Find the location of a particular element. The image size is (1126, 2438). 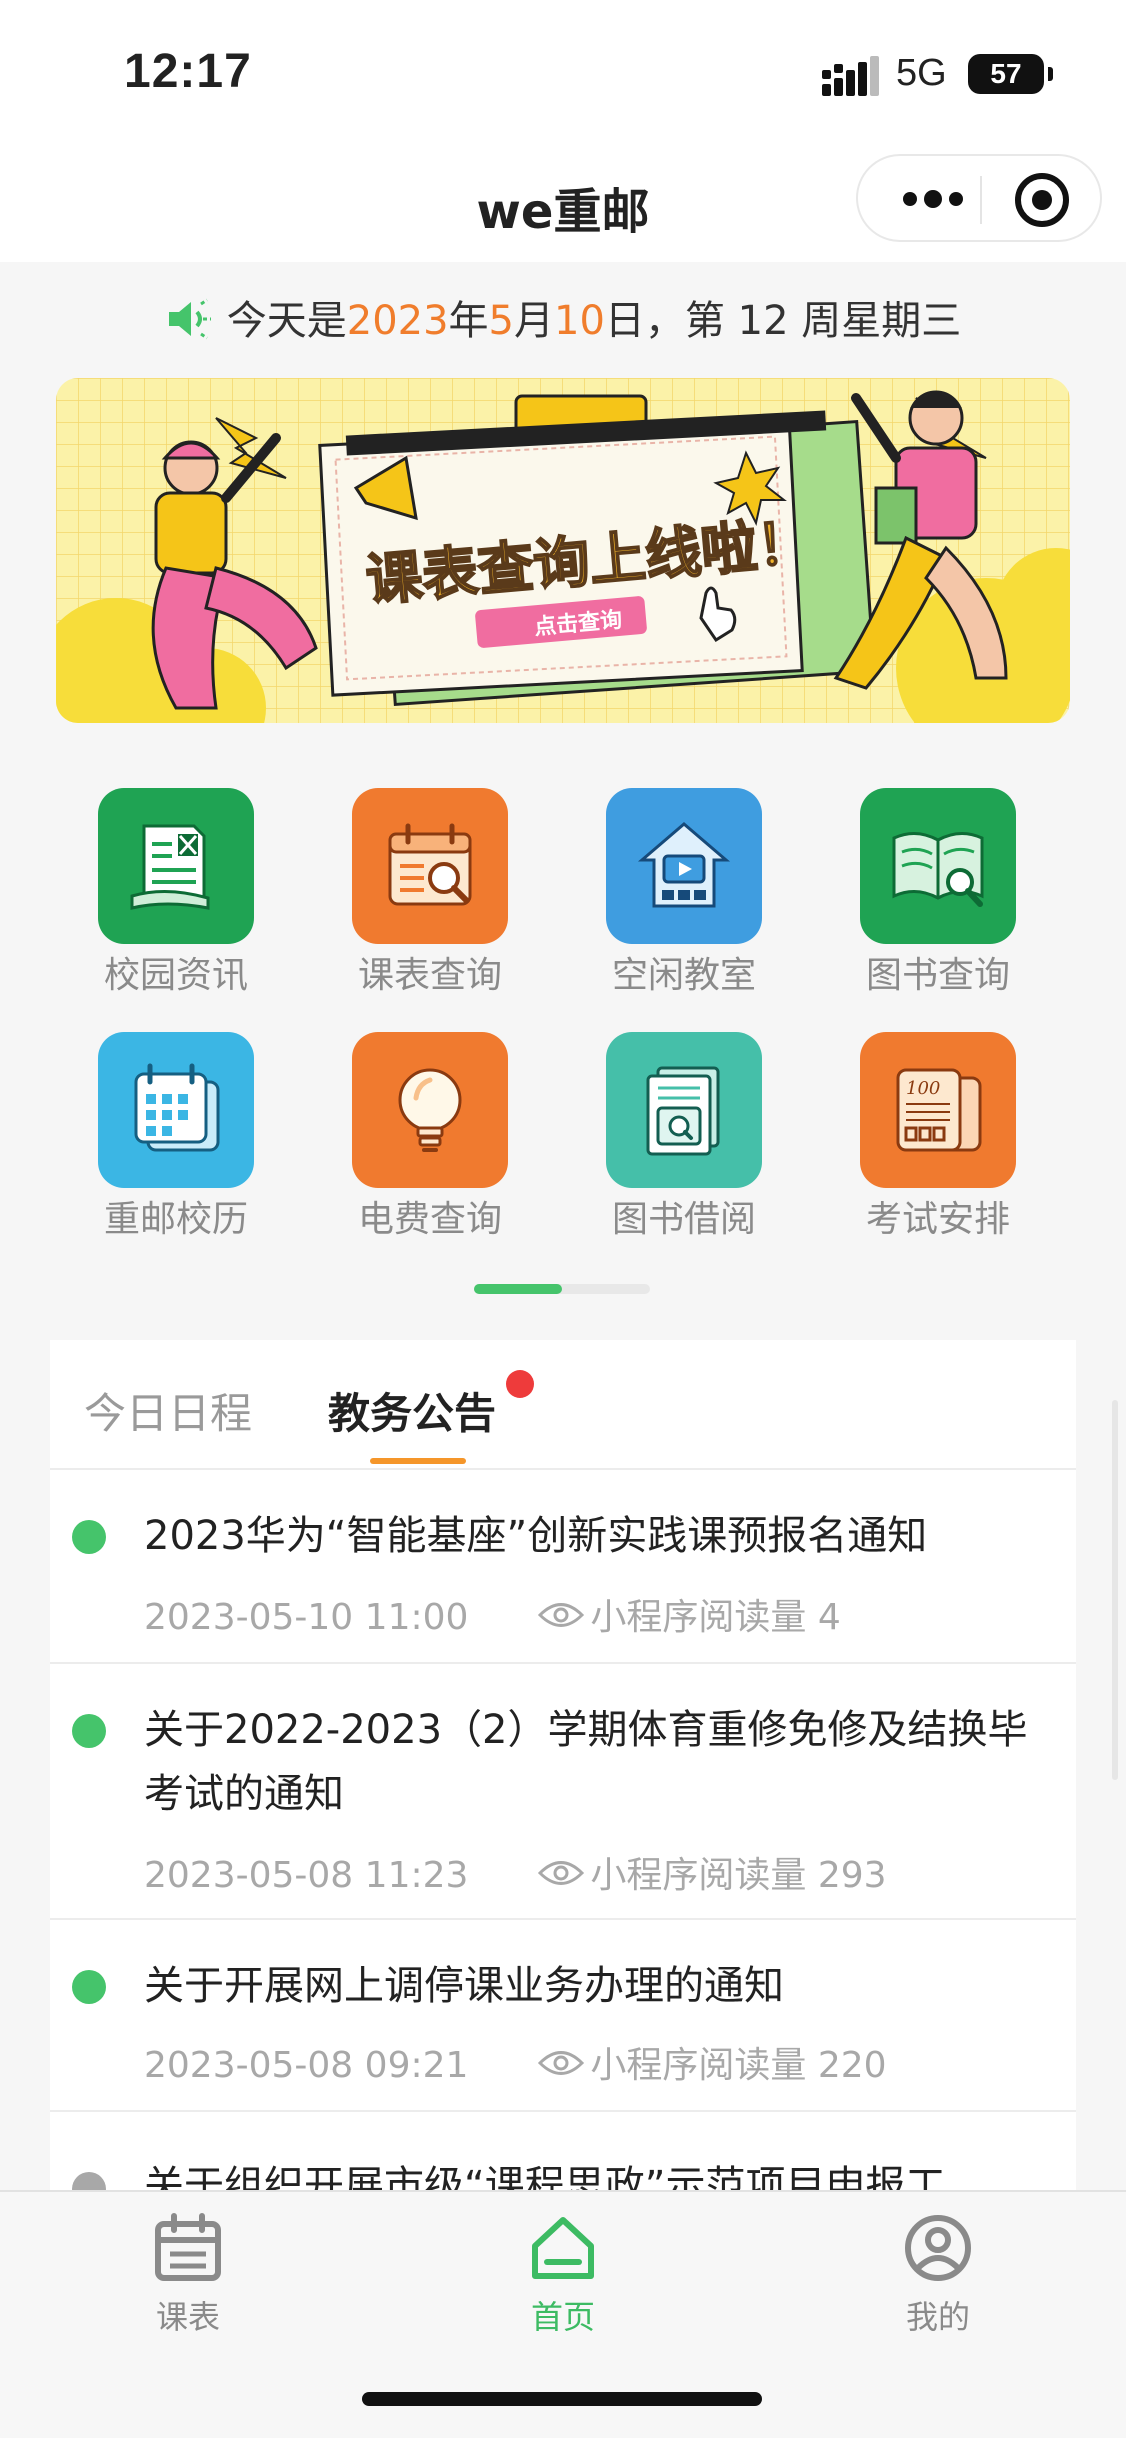

date-day-unit: 日， is located at coordinates (644, 321).